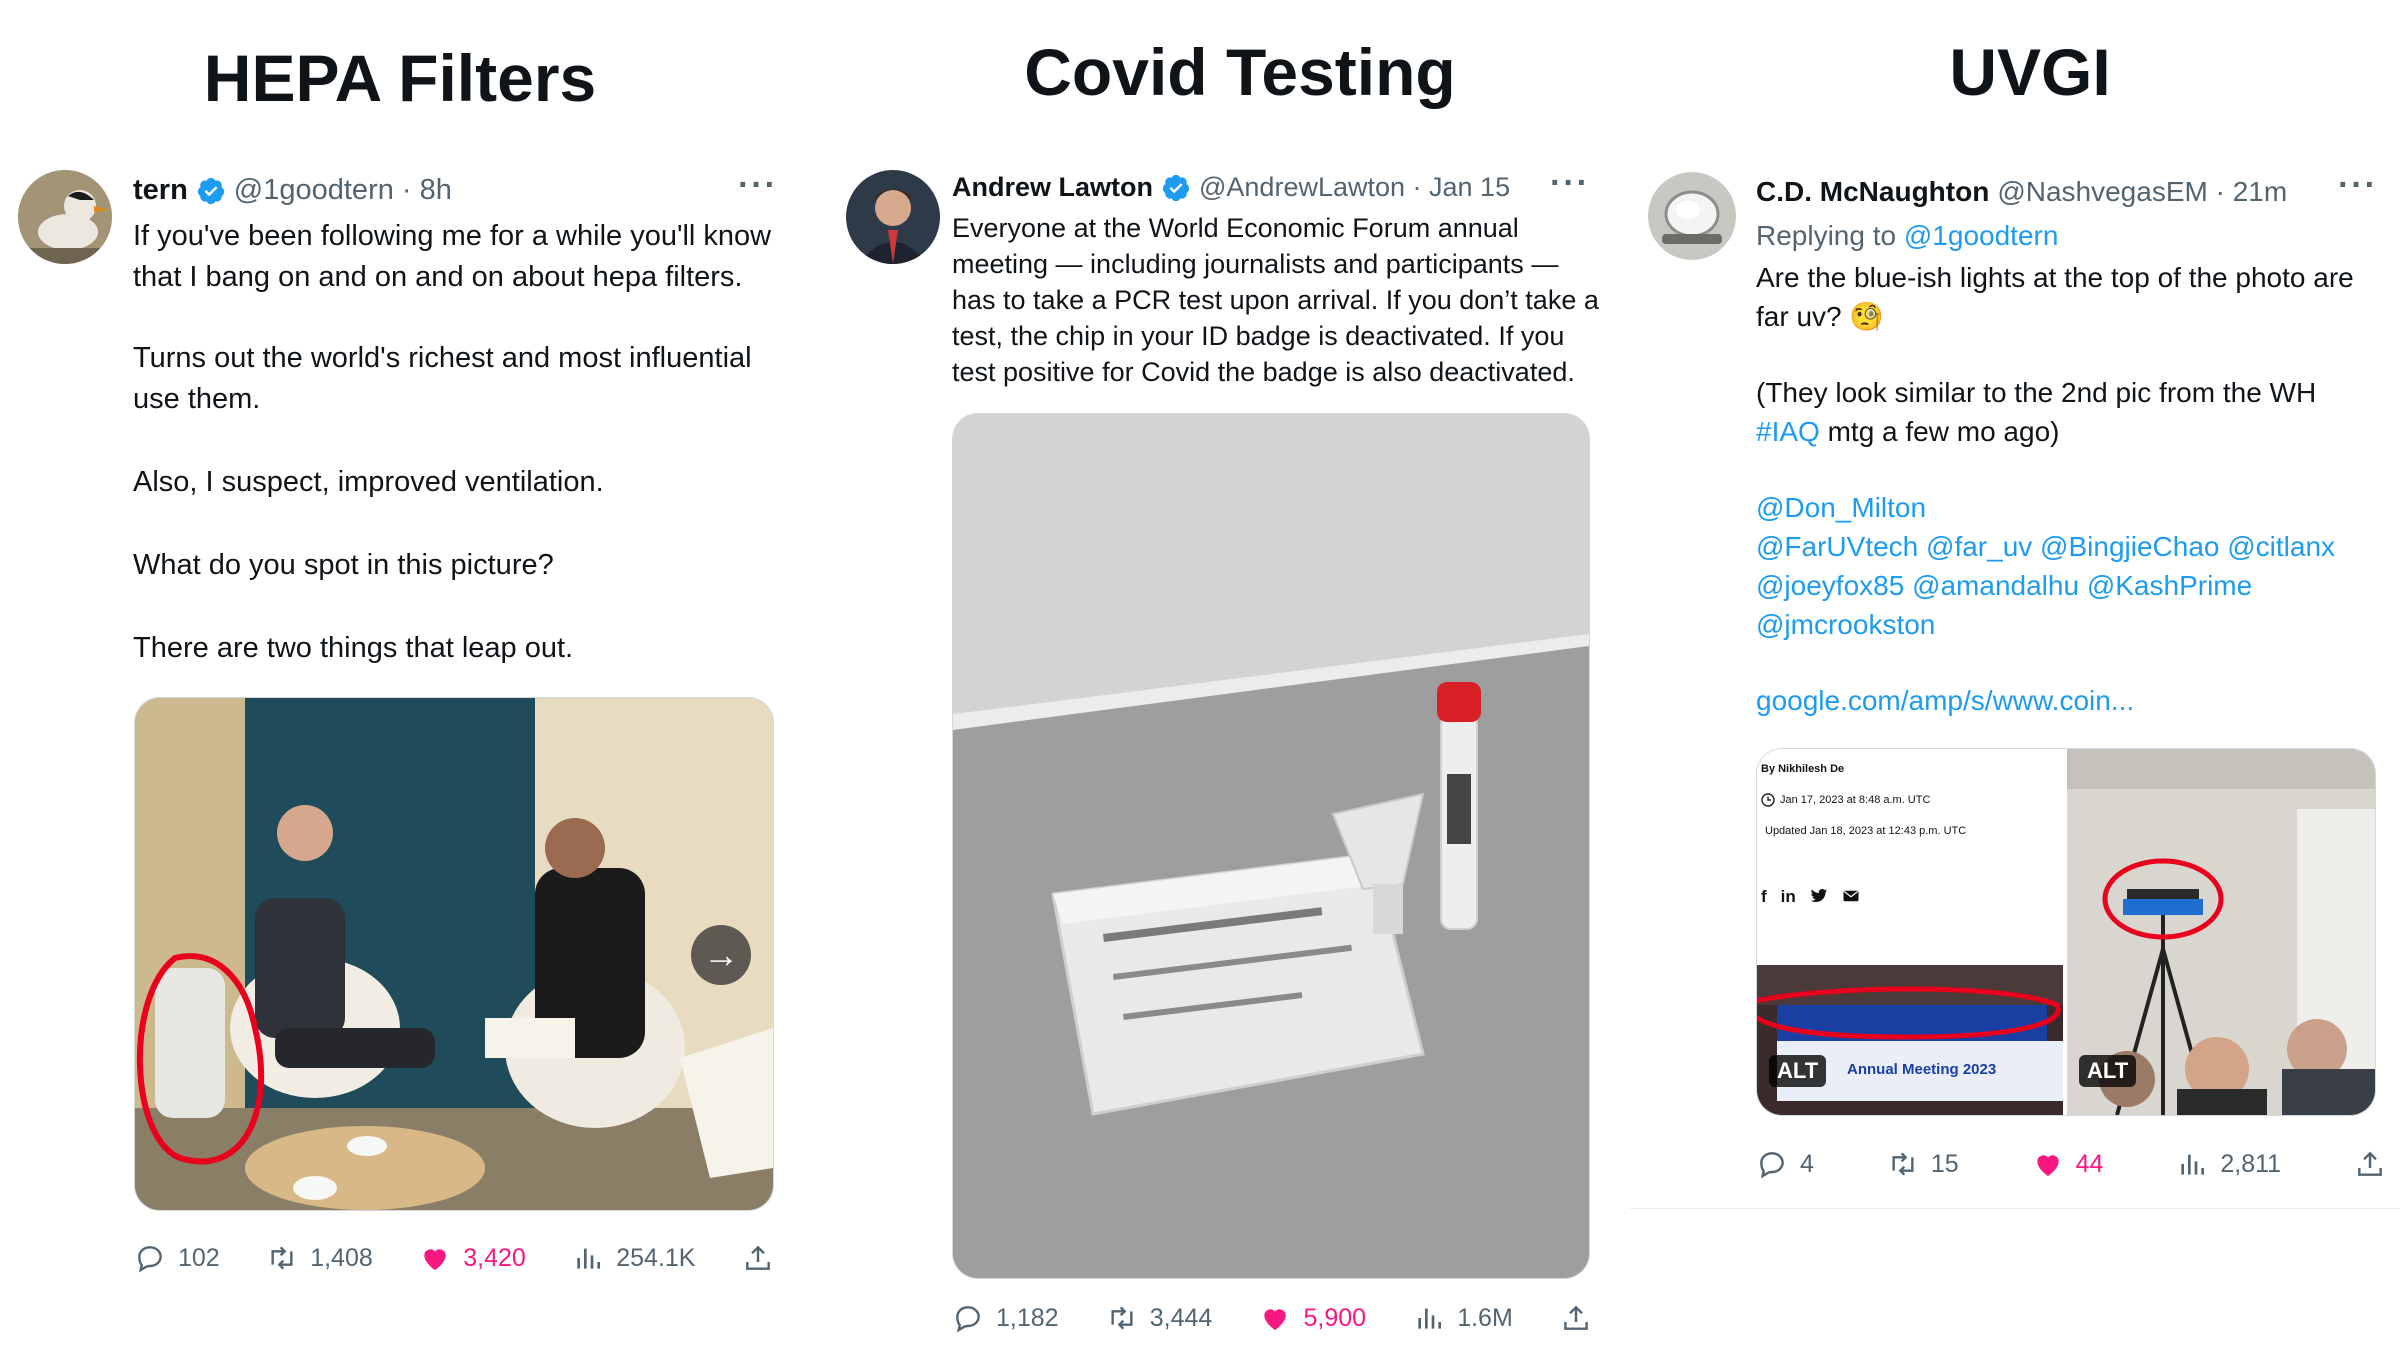  I want to click on article-date-row: Jan 17, 2023 at 8:48 a.m. UTC, so click(1845, 800).